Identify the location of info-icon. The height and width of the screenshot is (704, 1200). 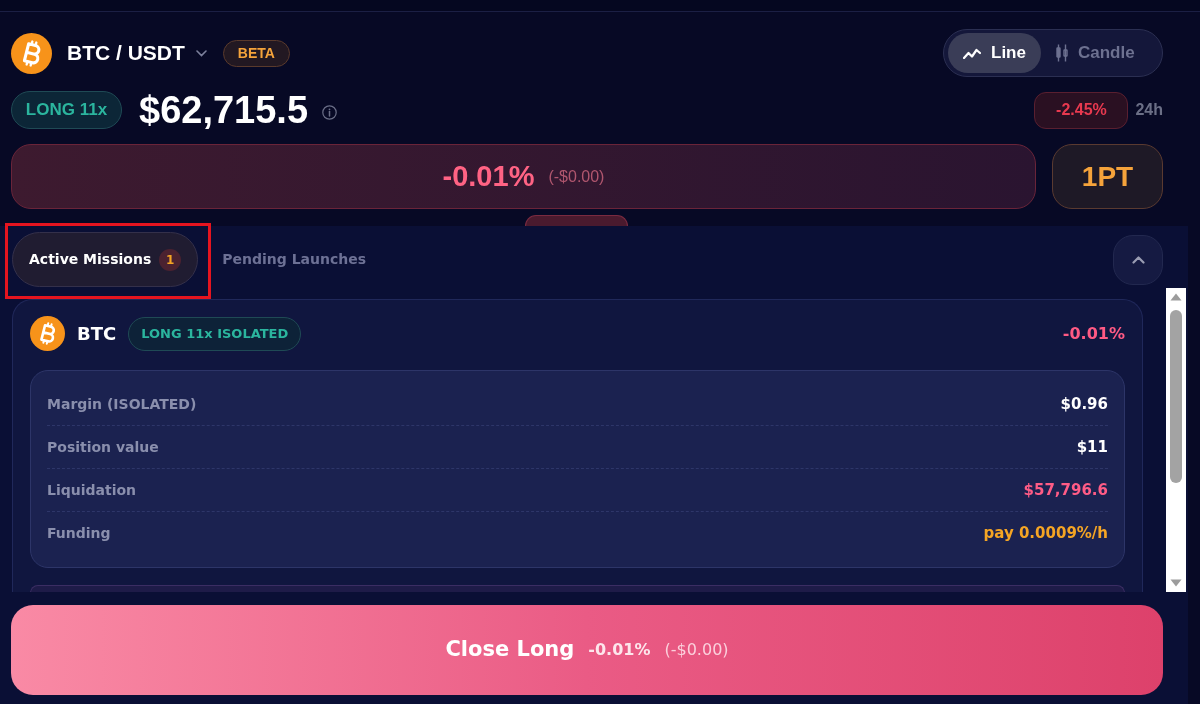
(330, 112).